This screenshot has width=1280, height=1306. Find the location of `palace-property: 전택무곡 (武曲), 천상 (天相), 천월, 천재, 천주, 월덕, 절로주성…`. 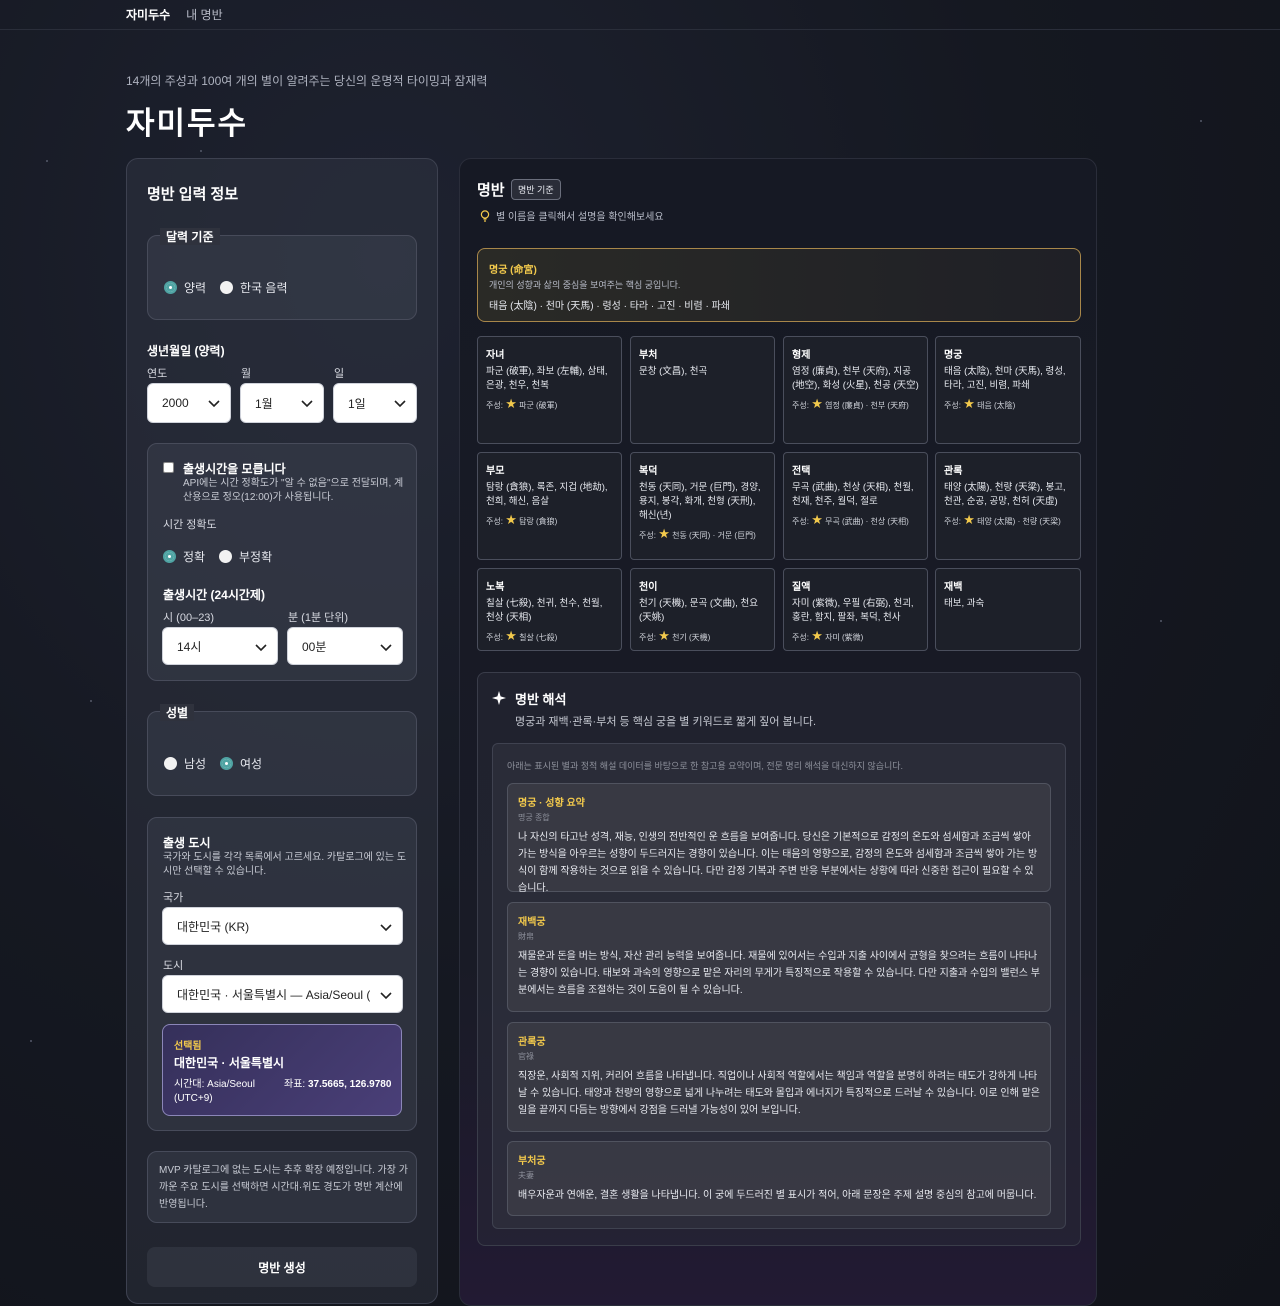

palace-property: 전택무곡 (武曲), 천상 (天相), 천월, 천재, 천주, 월덕, 절로주성… is located at coordinates (855, 506).